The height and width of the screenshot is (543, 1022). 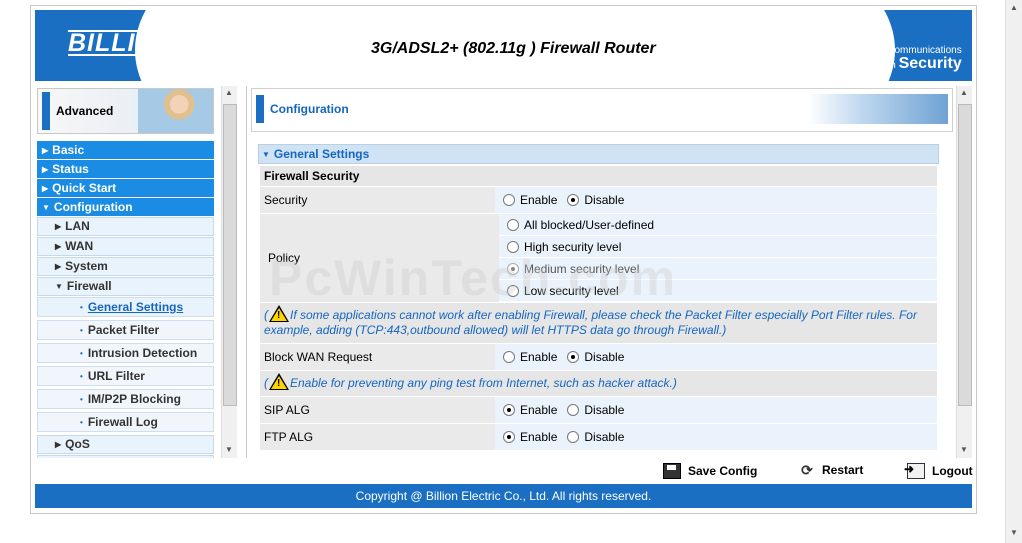 I want to click on sidebar-item-label: System, so click(x=86, y=266).